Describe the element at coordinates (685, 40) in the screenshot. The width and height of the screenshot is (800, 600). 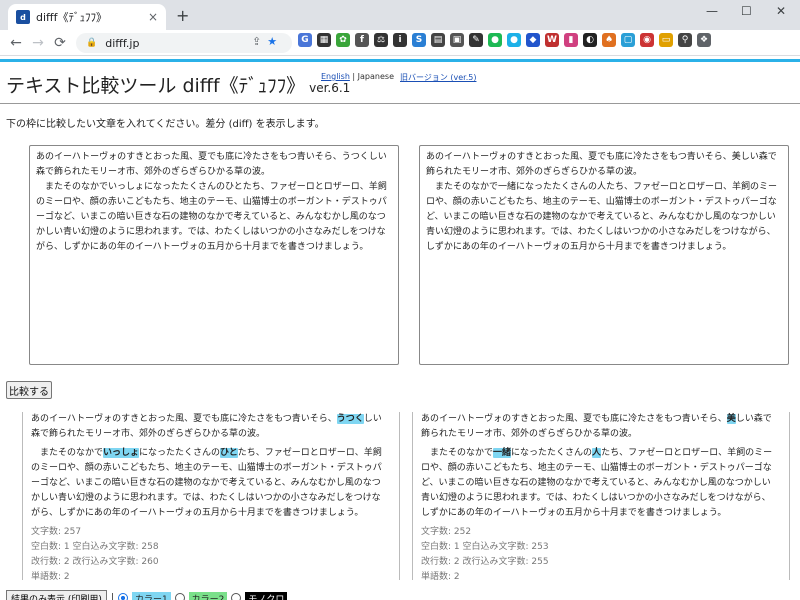
I see `extension-icon: ⚲` at that location.